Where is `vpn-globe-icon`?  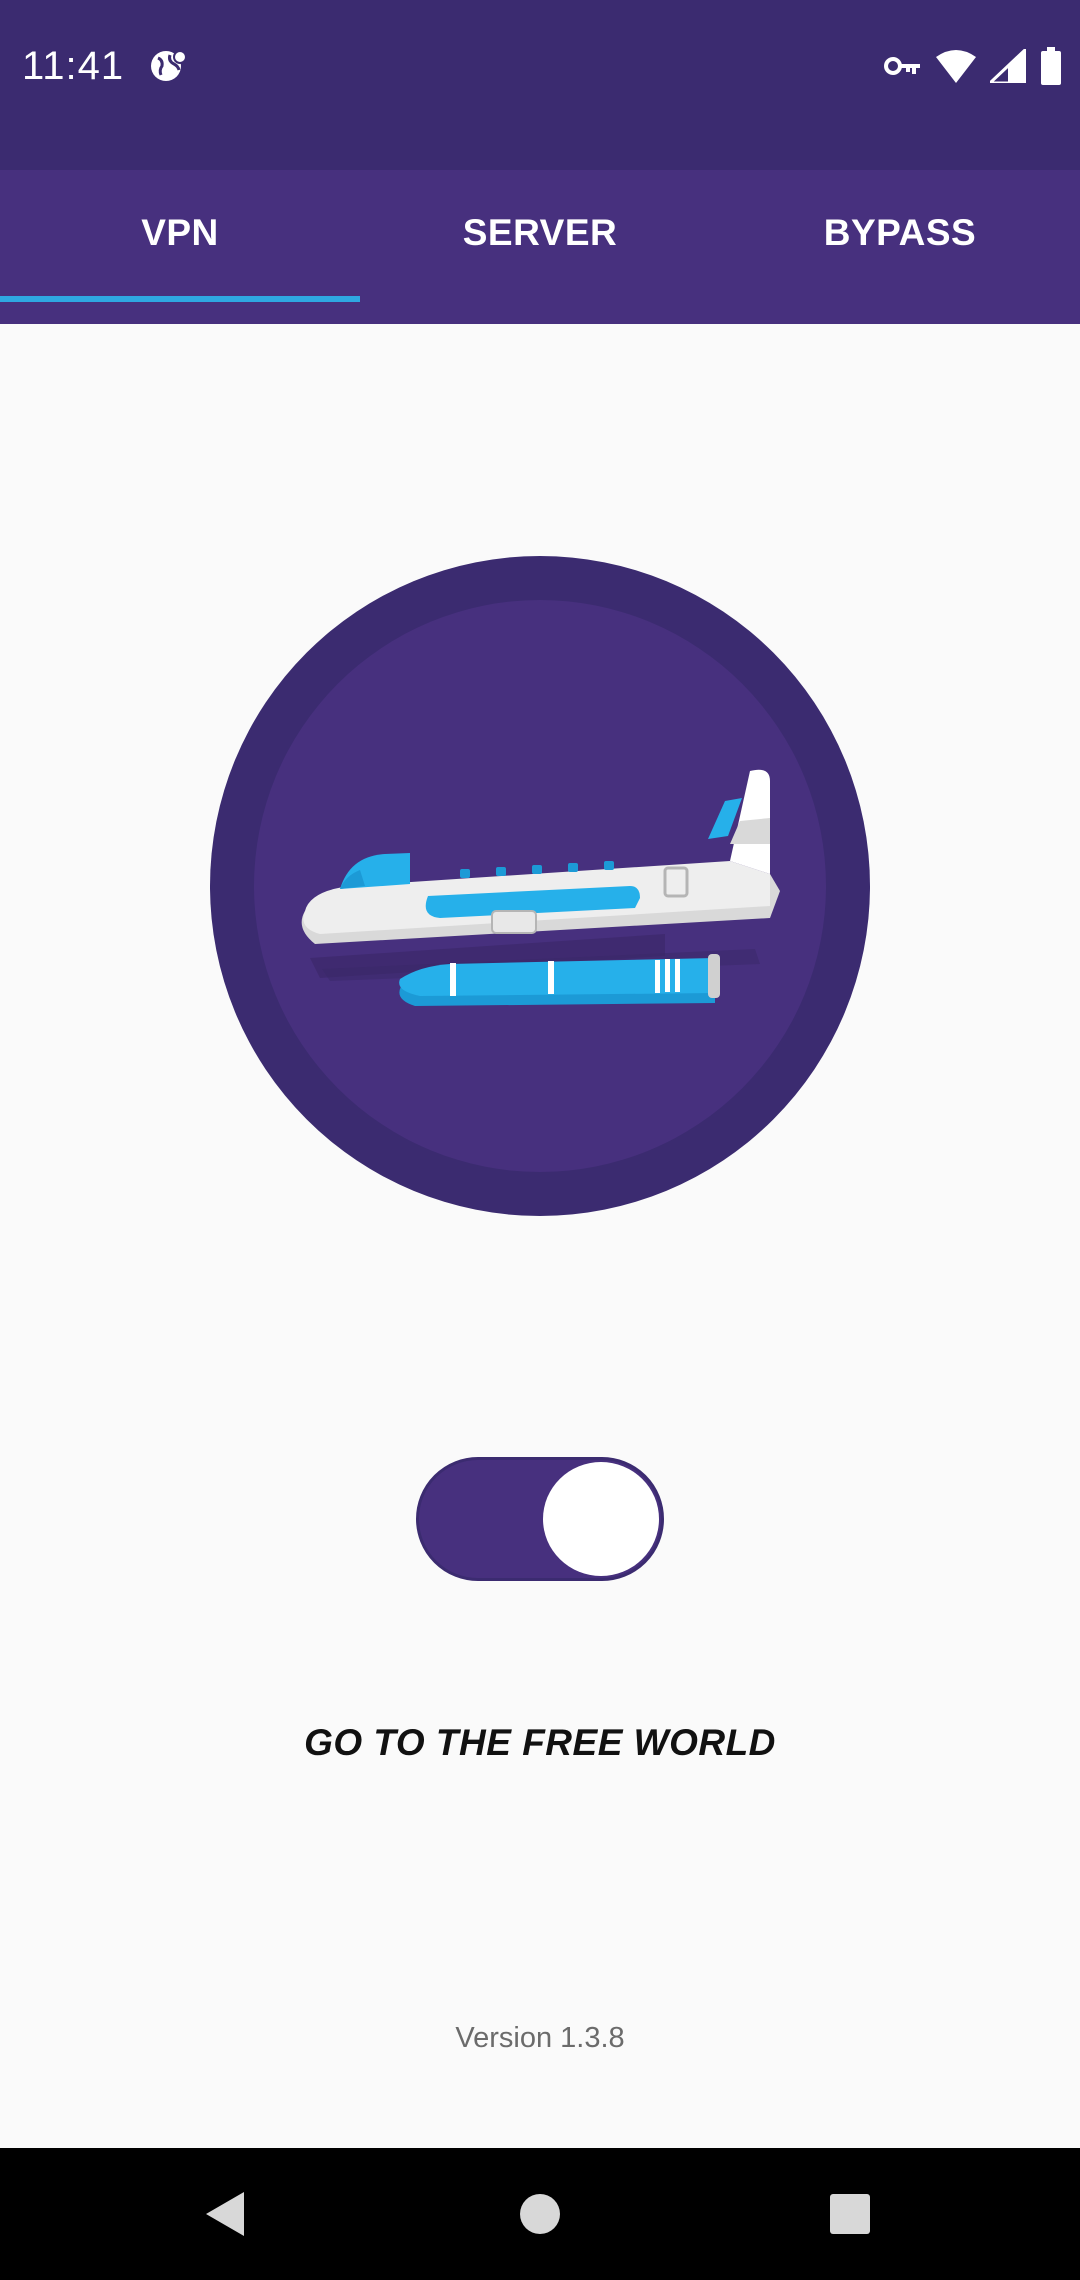 vpn-globe-icon is located at coordinates (168, 66).